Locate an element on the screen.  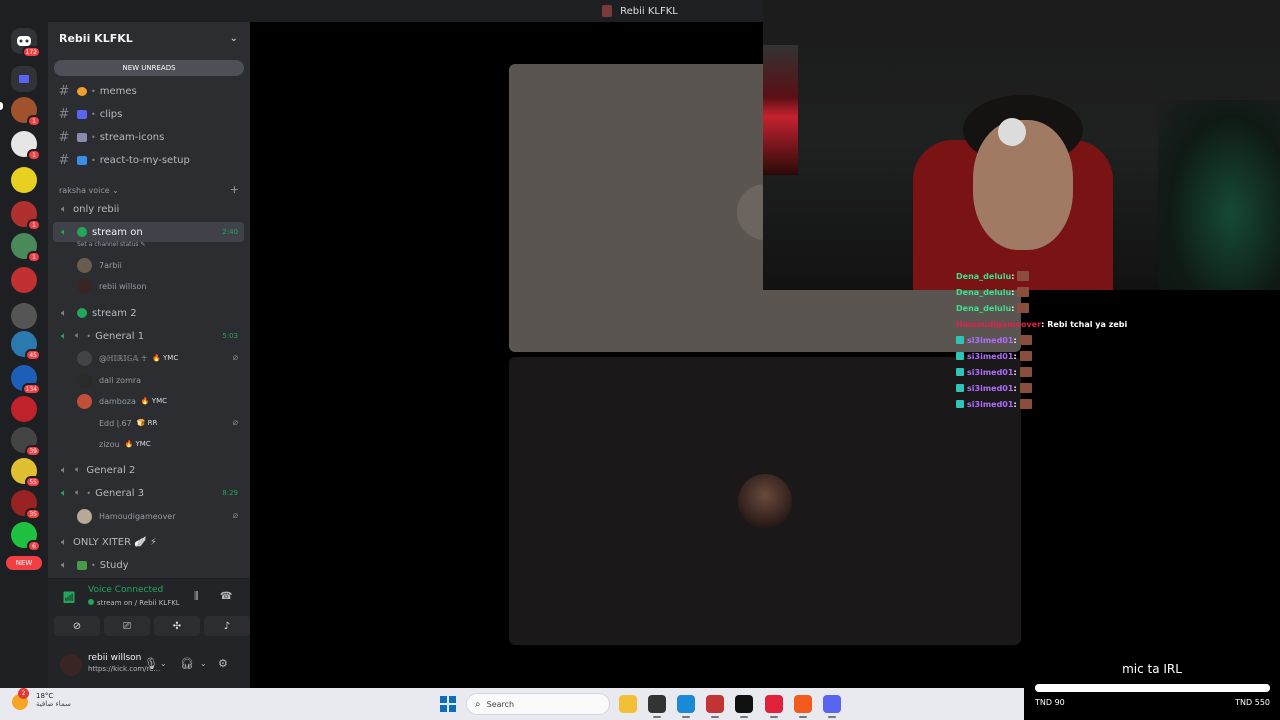
voice-user: zizou 🔥 YMC is located at coordinates (159, 444).